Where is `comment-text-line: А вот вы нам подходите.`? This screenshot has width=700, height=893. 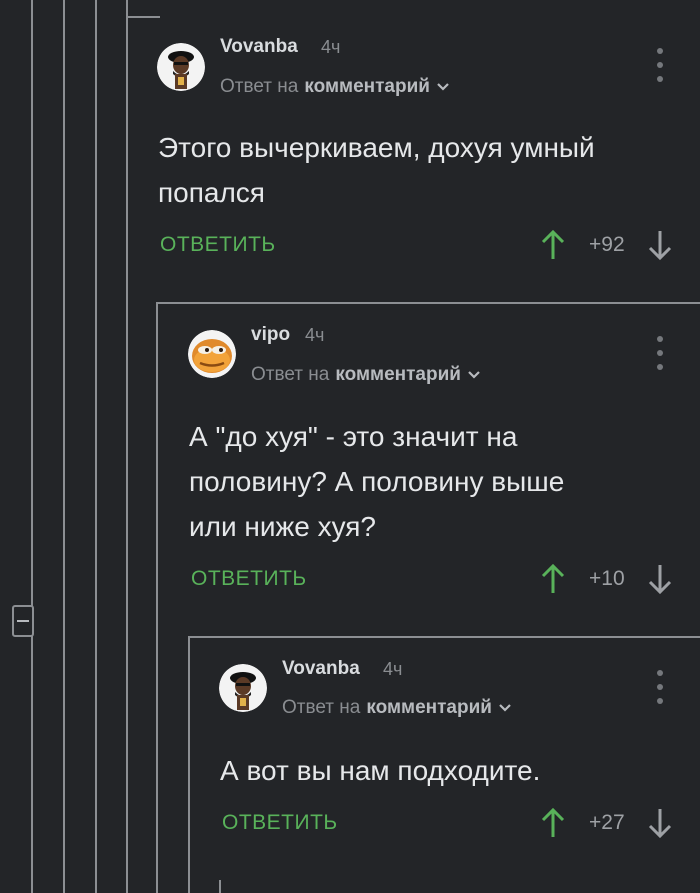 comment-text-line: А вот вы нам подходите. is located at coordinates (380, 770).